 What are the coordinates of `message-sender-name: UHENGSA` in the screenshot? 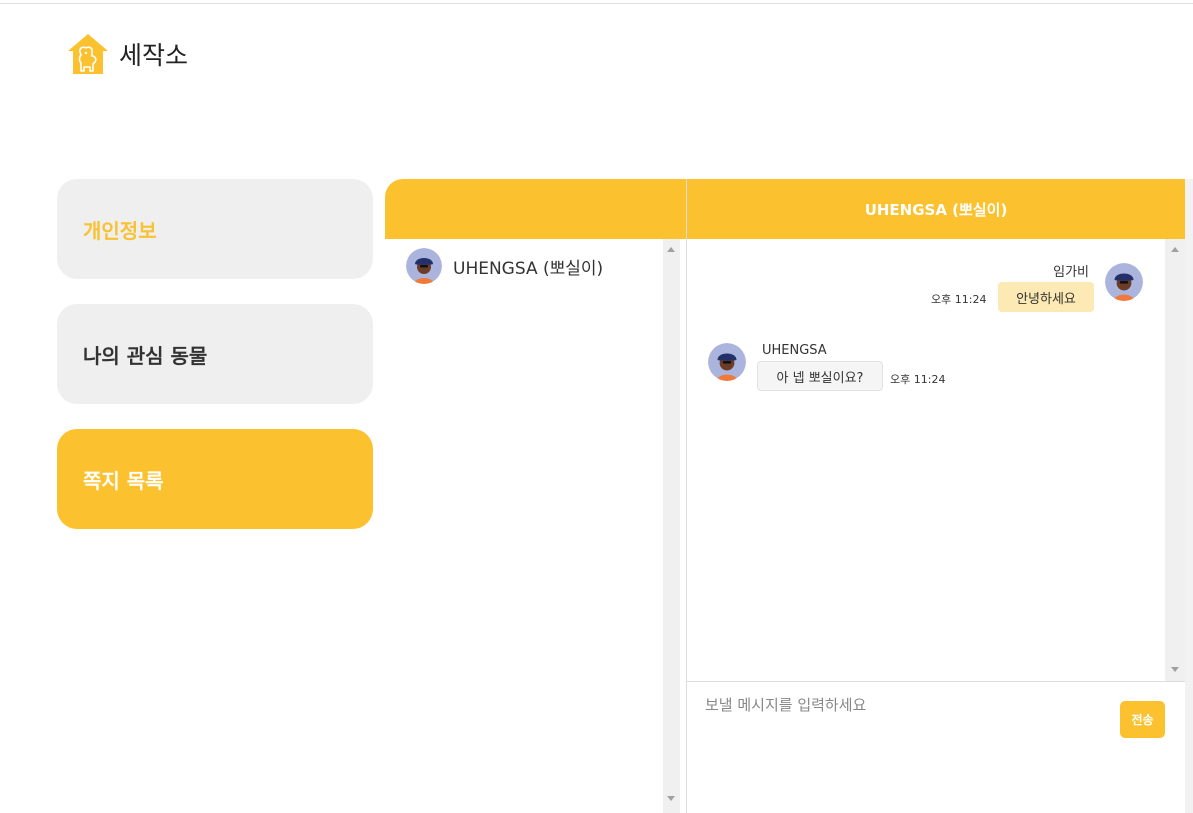 It's located at (794, 350).